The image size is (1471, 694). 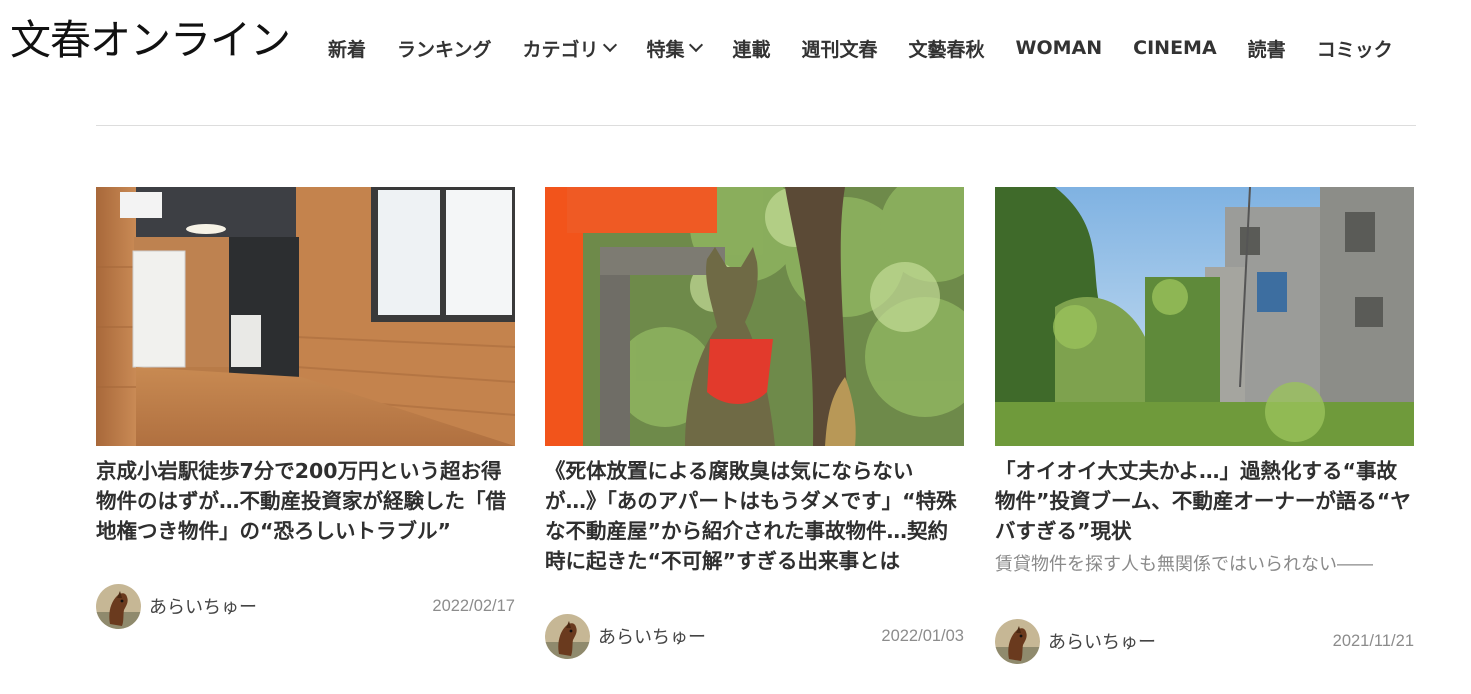 What do you see at coordinates (756, 125) in the screenshot?
I see `header-divider` at bounding box center [756, 125].